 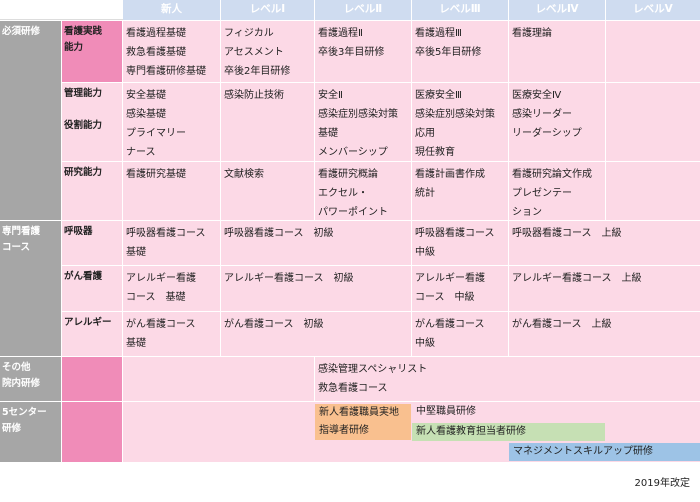 What do you see at coordinates (92, 334) in the screenshot?
I see `subcategory-allergy: アレルギー` at bounding box center [92, 334].